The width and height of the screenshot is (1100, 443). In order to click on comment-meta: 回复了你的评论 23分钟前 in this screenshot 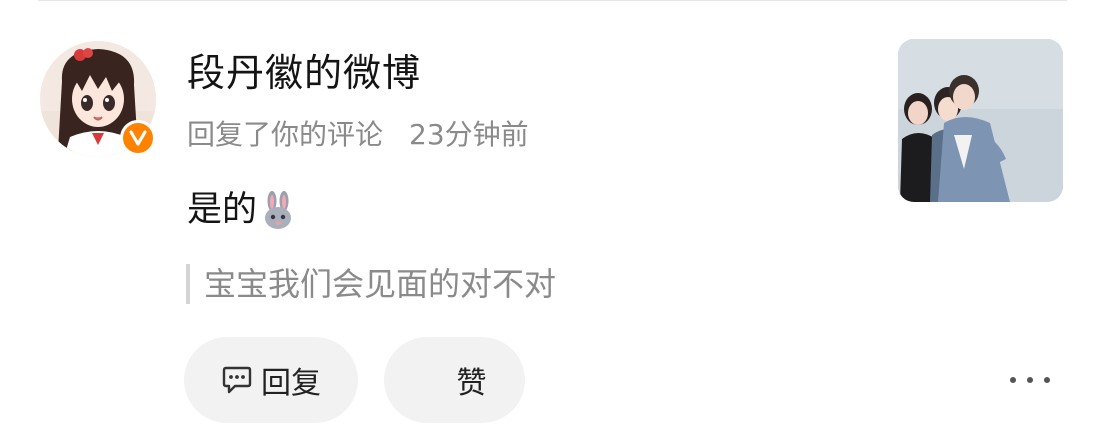, I will do `click(358, 135)`.